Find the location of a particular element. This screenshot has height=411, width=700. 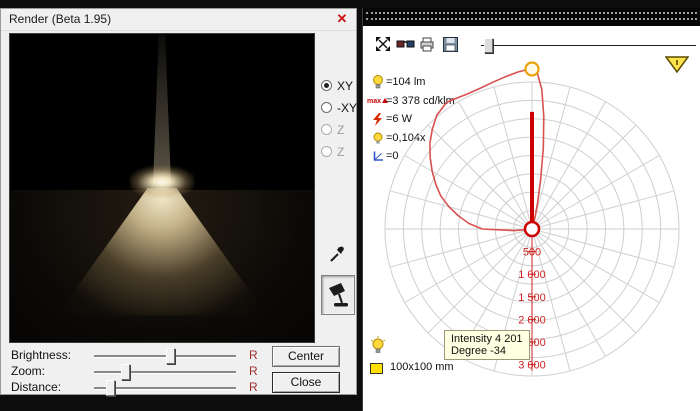

eyedropper-button is located at coordinates (337, 255).